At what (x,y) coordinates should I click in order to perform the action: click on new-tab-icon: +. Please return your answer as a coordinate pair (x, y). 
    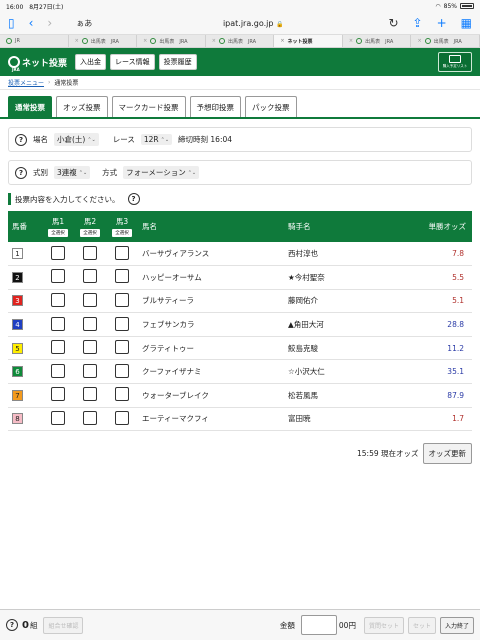
    Looking at the image, I should click on (442, 23).